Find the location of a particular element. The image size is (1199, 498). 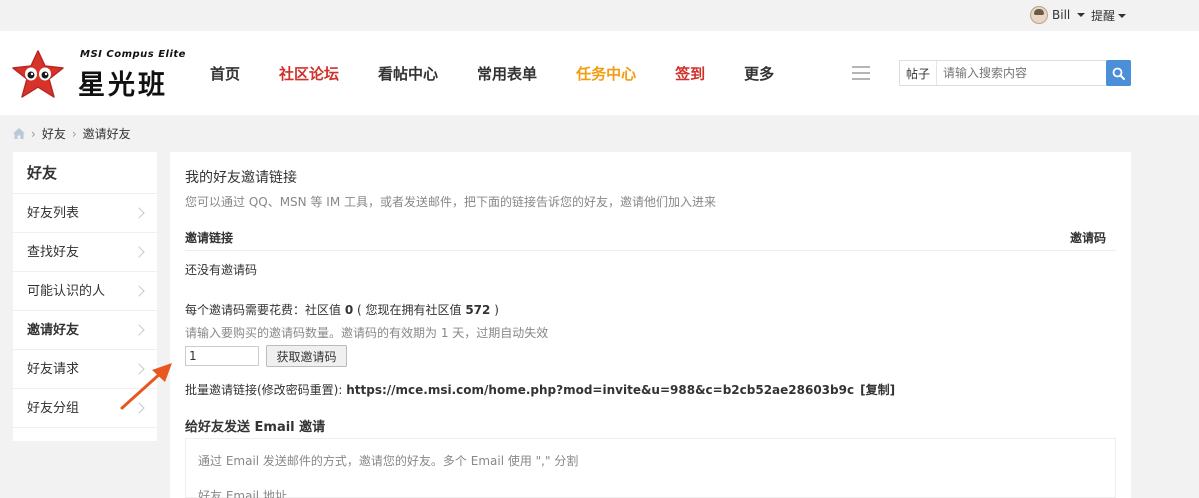

search-type-select: 帖子 is located at coordinates (919, 73).